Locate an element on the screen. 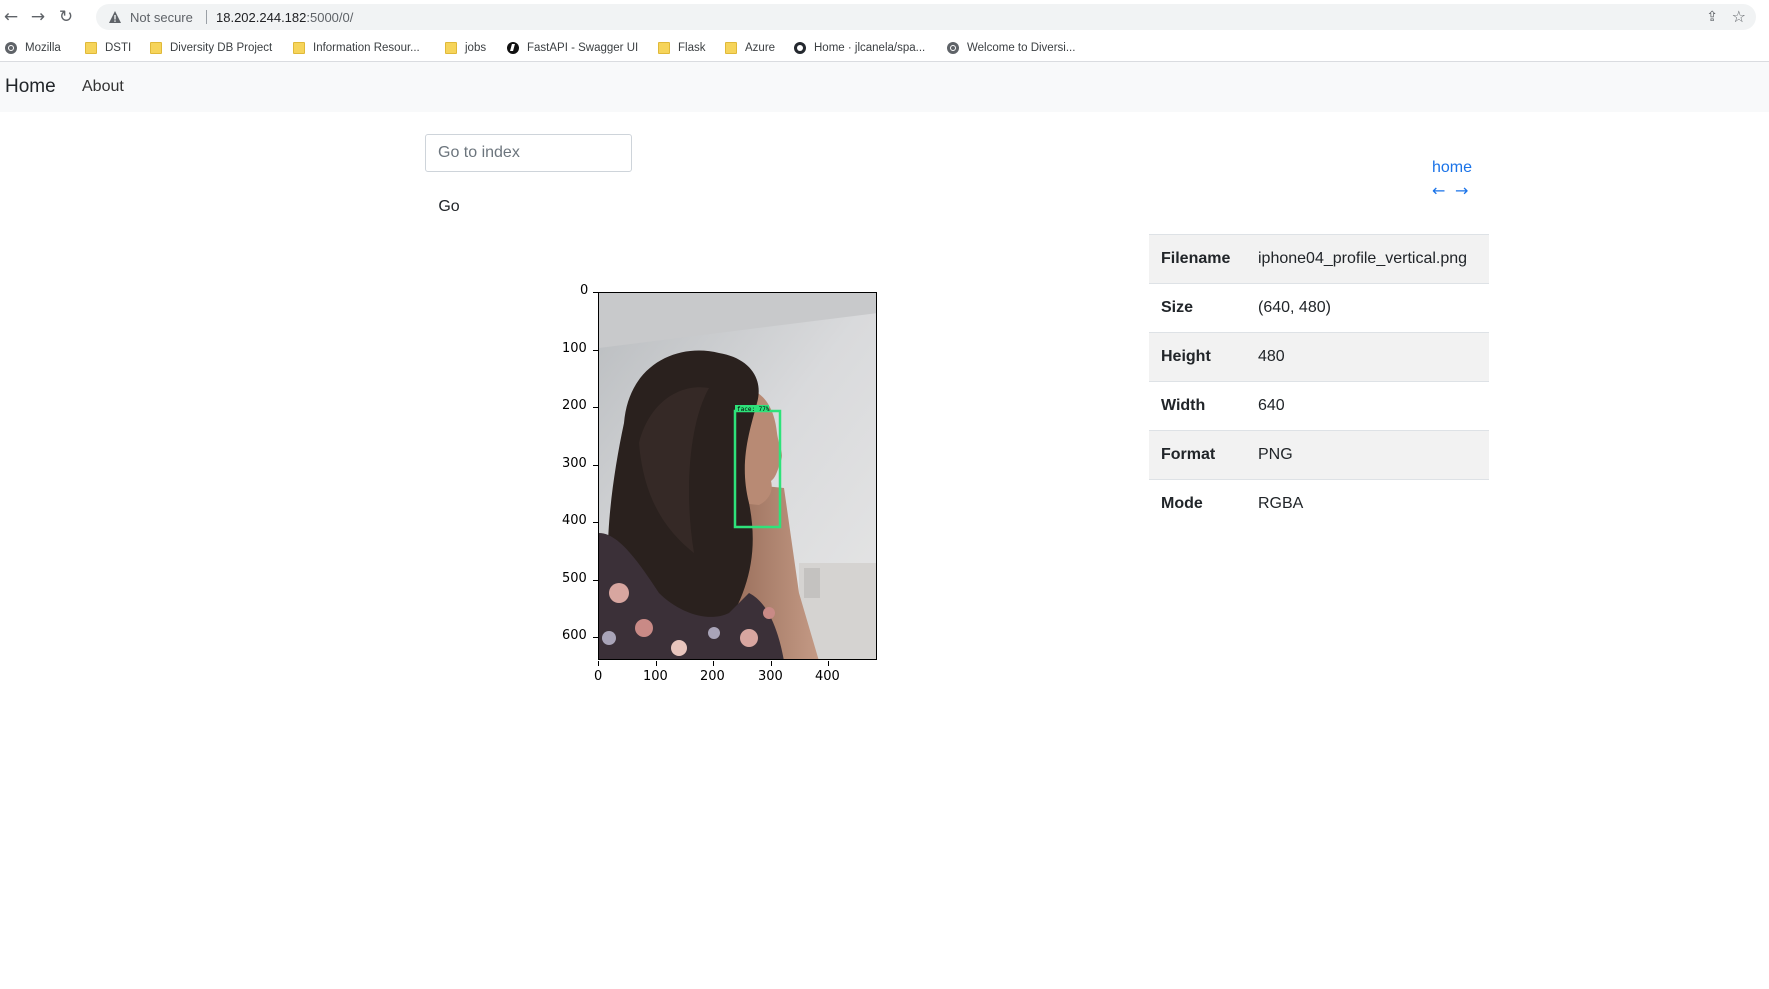 The width and height of the screenshot is (1769, 989). y-tick-label: 600 is located at coordinates (574, 635).